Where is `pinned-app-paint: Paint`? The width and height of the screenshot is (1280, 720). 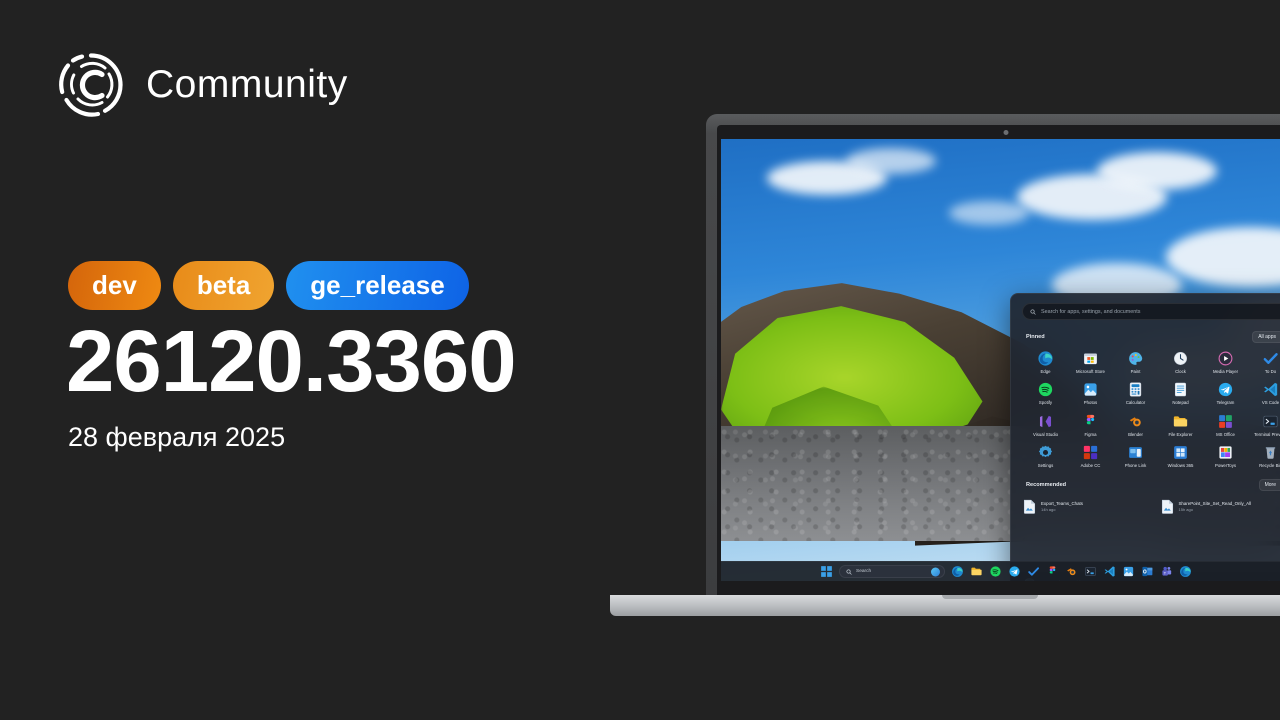 pinned-app-paint: Paint is located at coordinates (1135, 362).